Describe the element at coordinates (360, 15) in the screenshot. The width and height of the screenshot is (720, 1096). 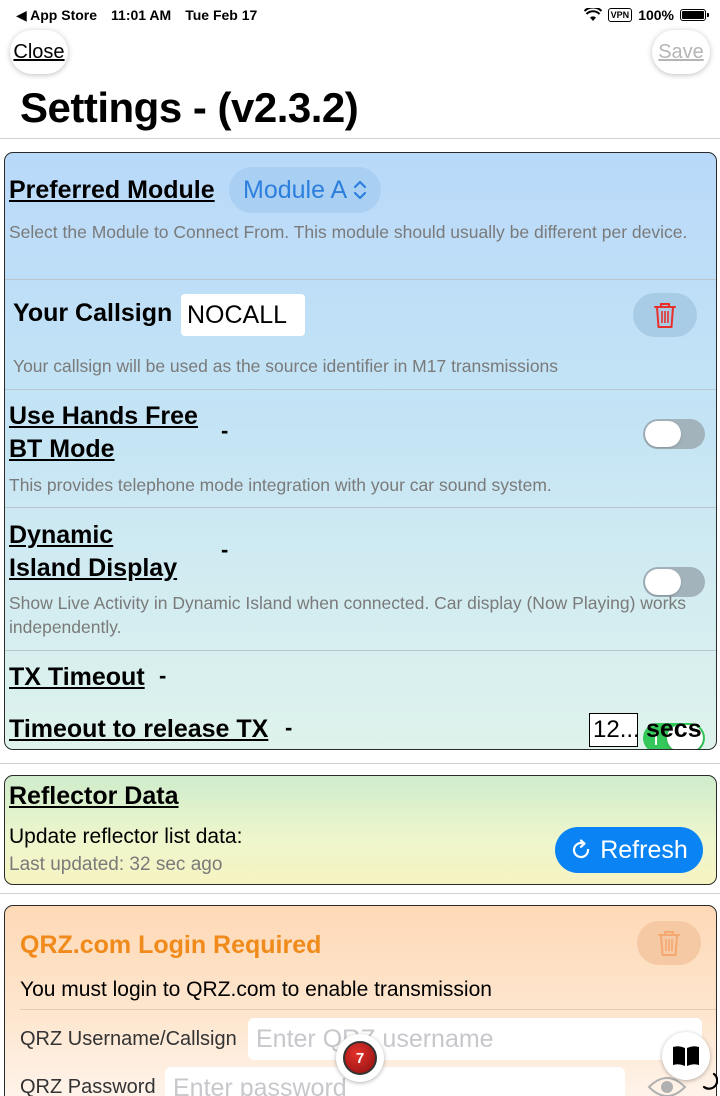
I see `status-bar: ◀ App Store 11:01 AM Tue Feb 17 VPN 100%` at that location.